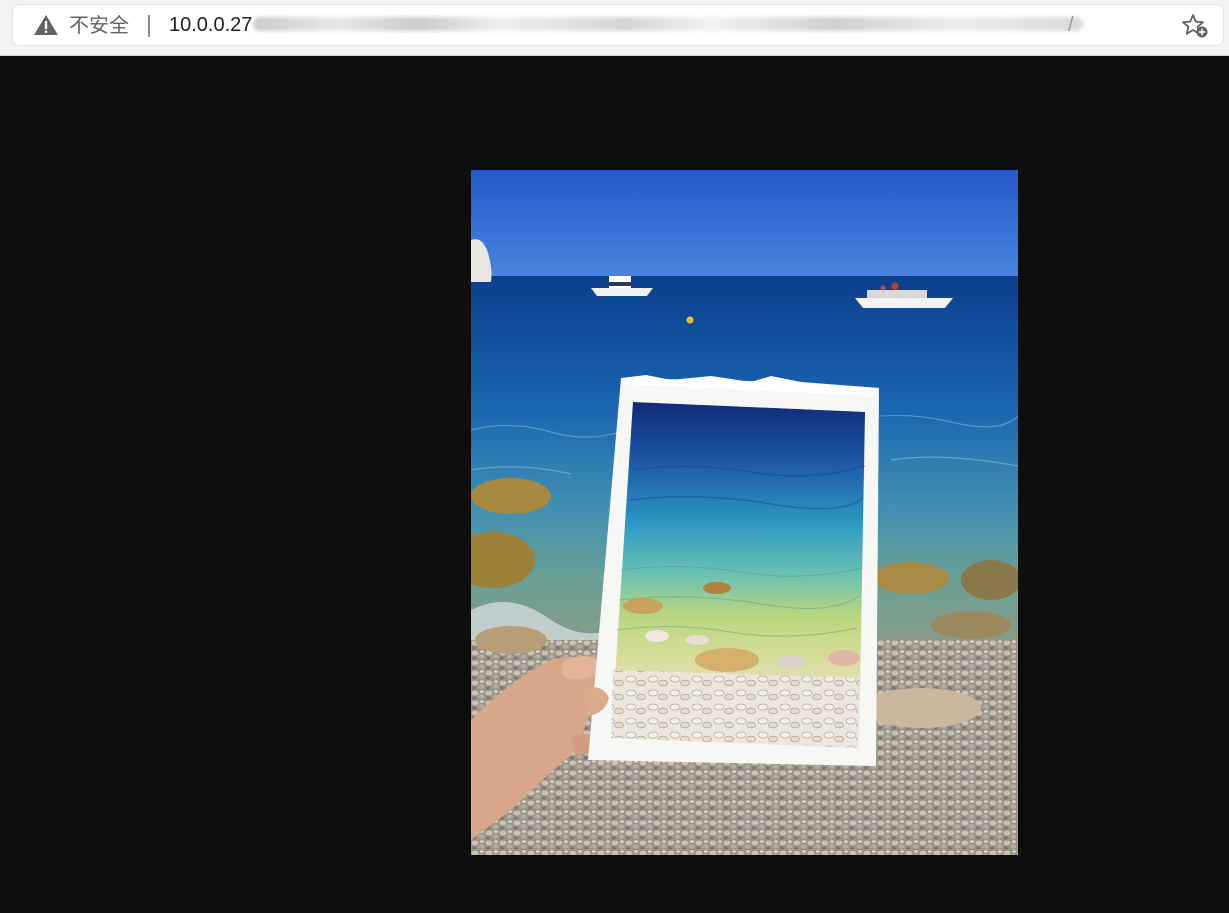 The height and width of the screenshot is (913, 1229). I want to click on not-secure-label: 不安全, so click(99, 25).